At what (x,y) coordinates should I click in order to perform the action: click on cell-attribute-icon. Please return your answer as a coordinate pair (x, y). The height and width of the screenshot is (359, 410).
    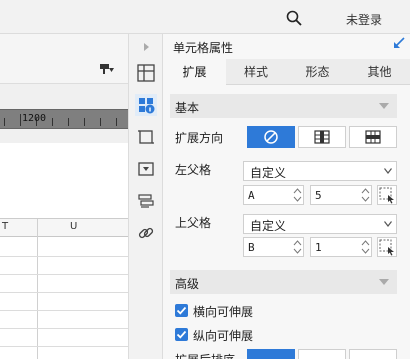
    Looking at the image, I should click on (147, 106).